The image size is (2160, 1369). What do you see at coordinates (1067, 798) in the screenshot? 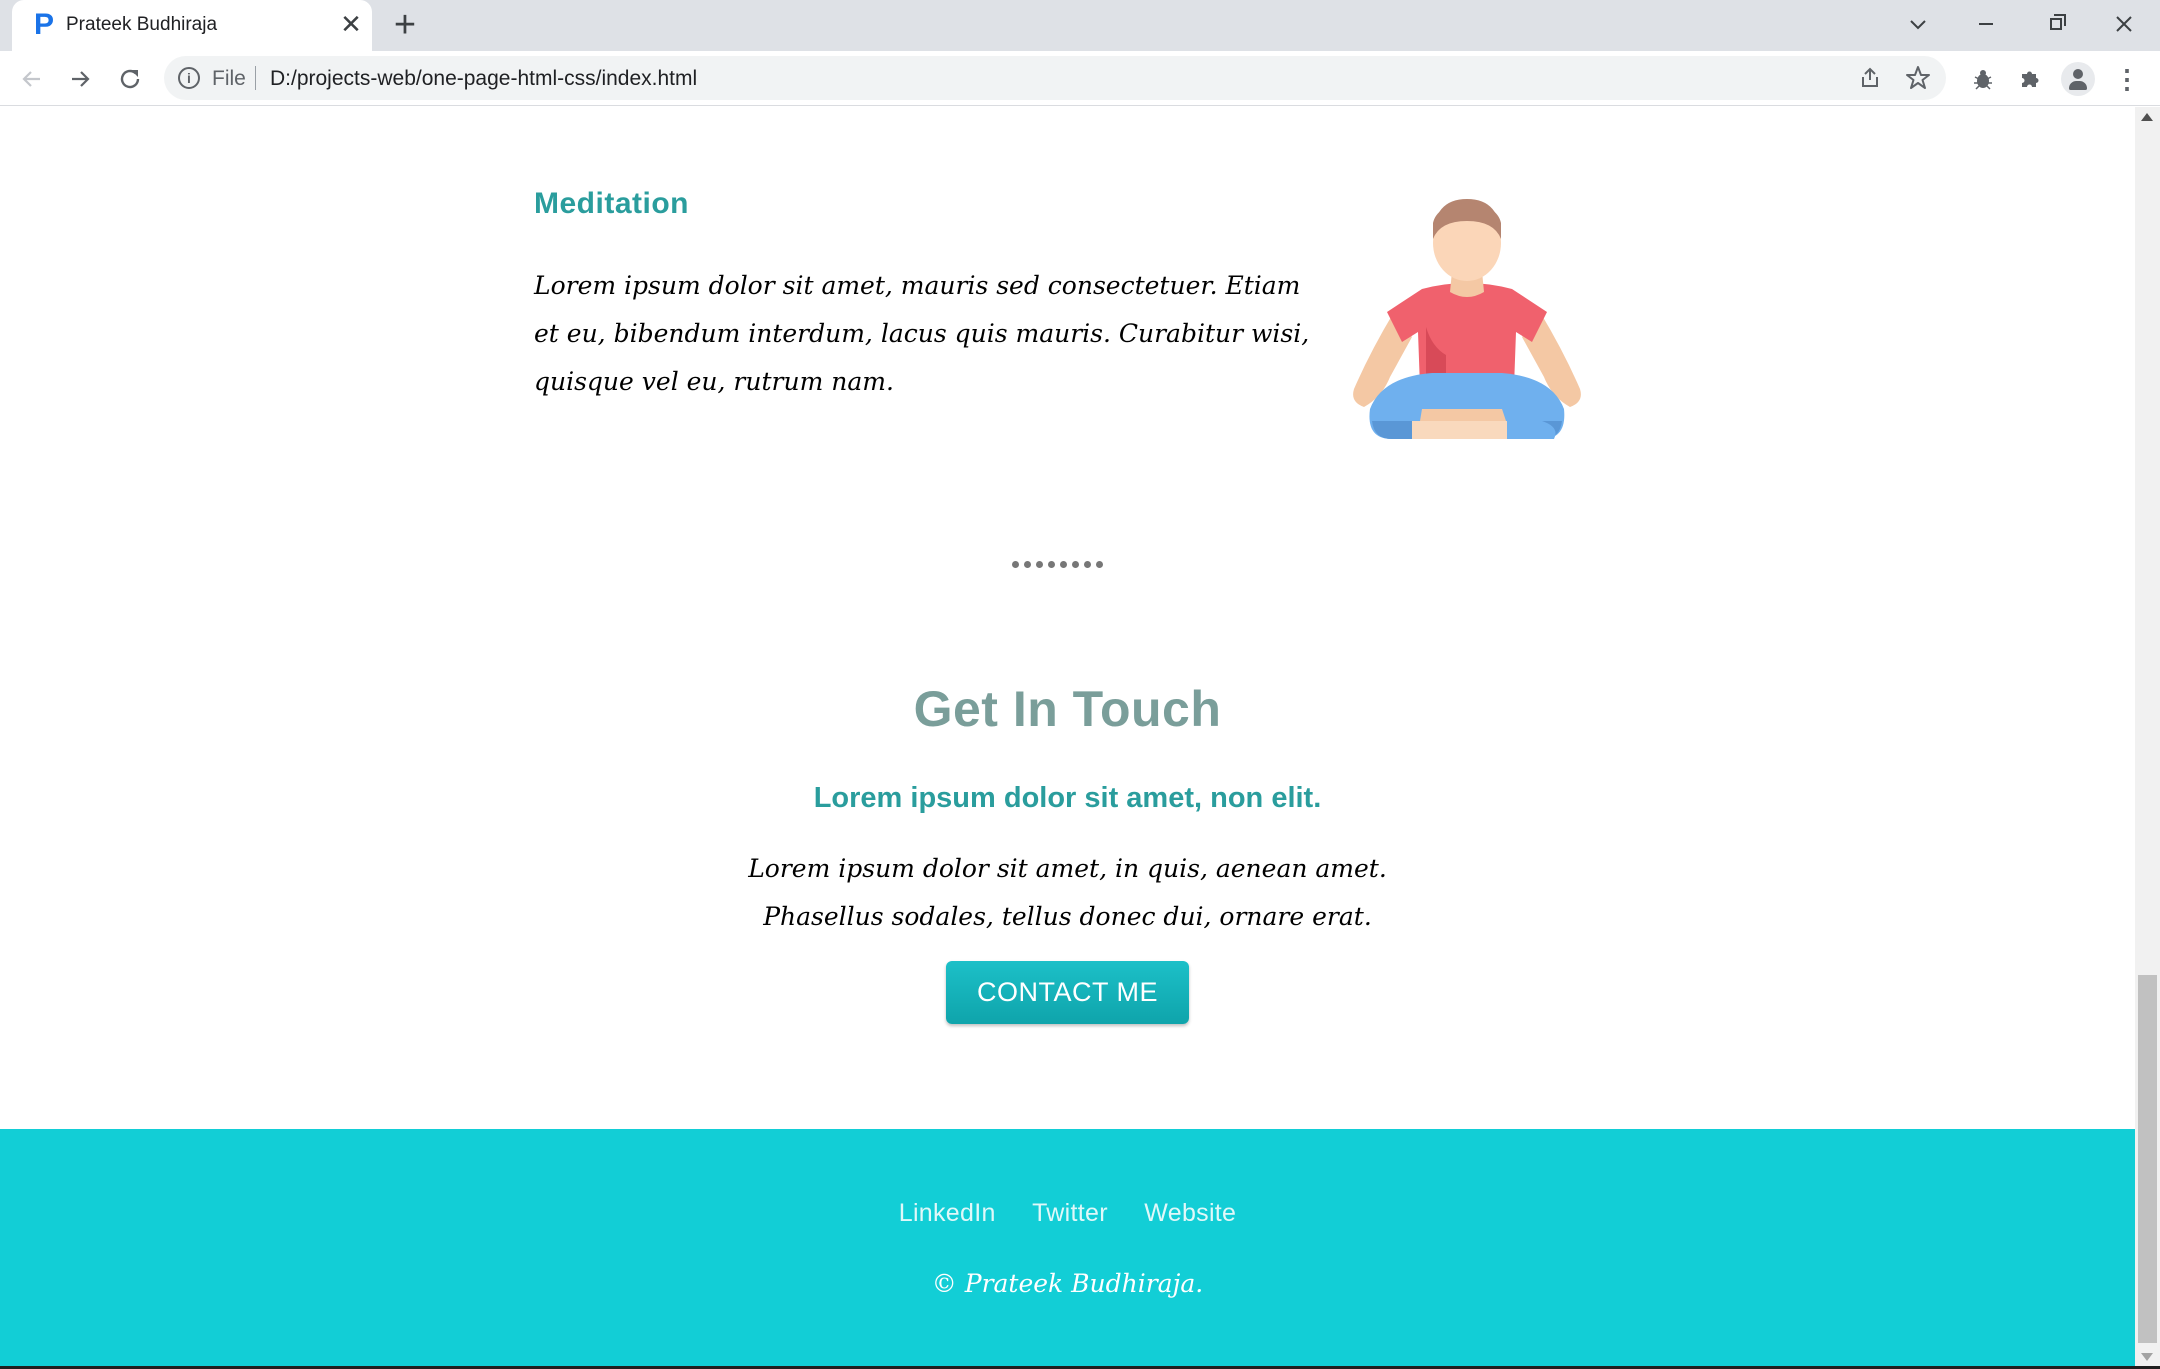
I see `contact-subtitle: Lorem ipsum dolor sit amet, non elit.` at bounding box center [1067, 798].